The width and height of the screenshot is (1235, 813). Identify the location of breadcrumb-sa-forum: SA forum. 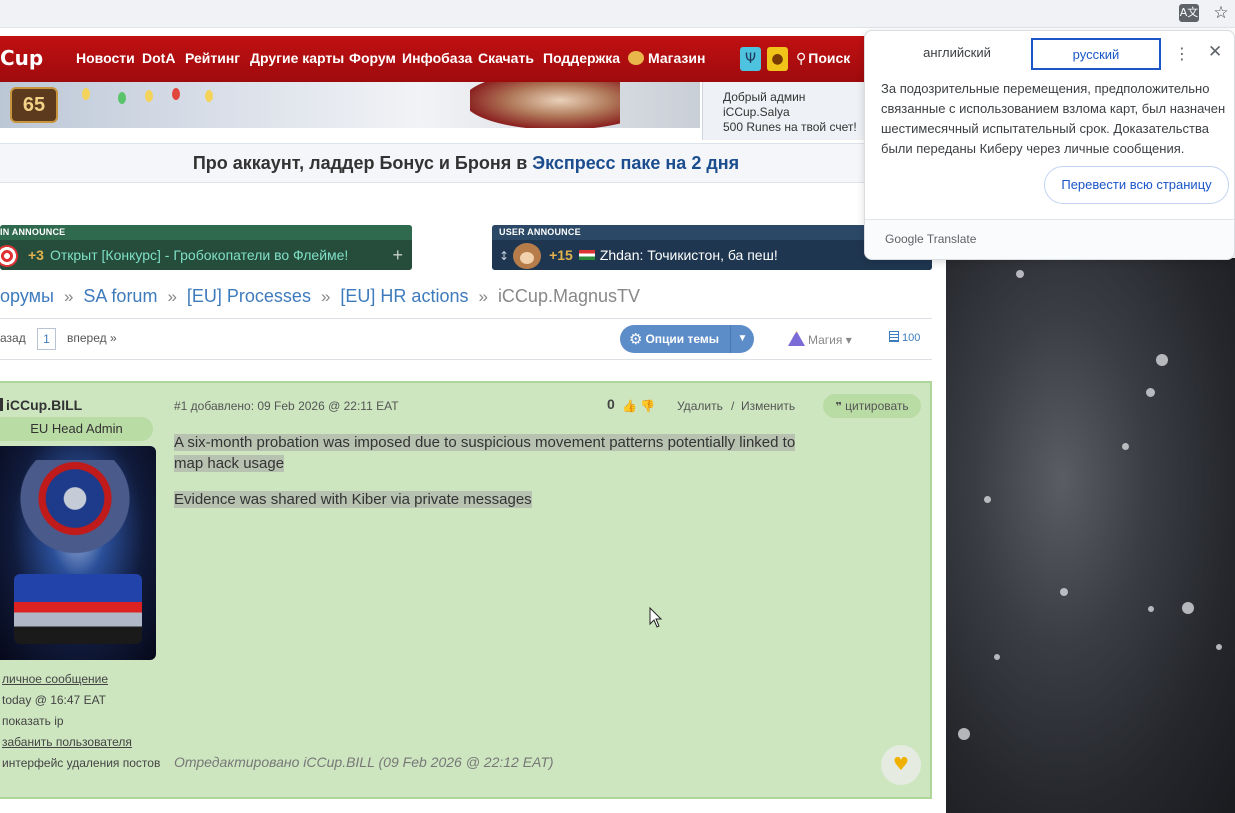
(120, 296).